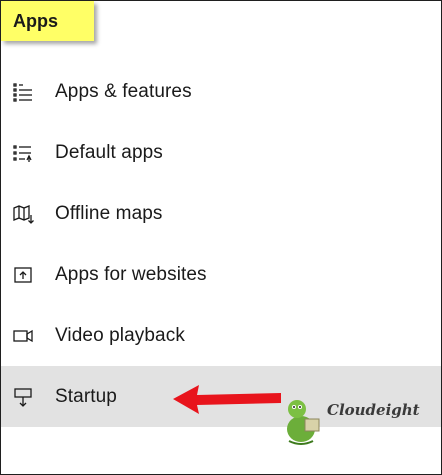  I want to click on nav-item-label: Apps & features, so click(123, 91).